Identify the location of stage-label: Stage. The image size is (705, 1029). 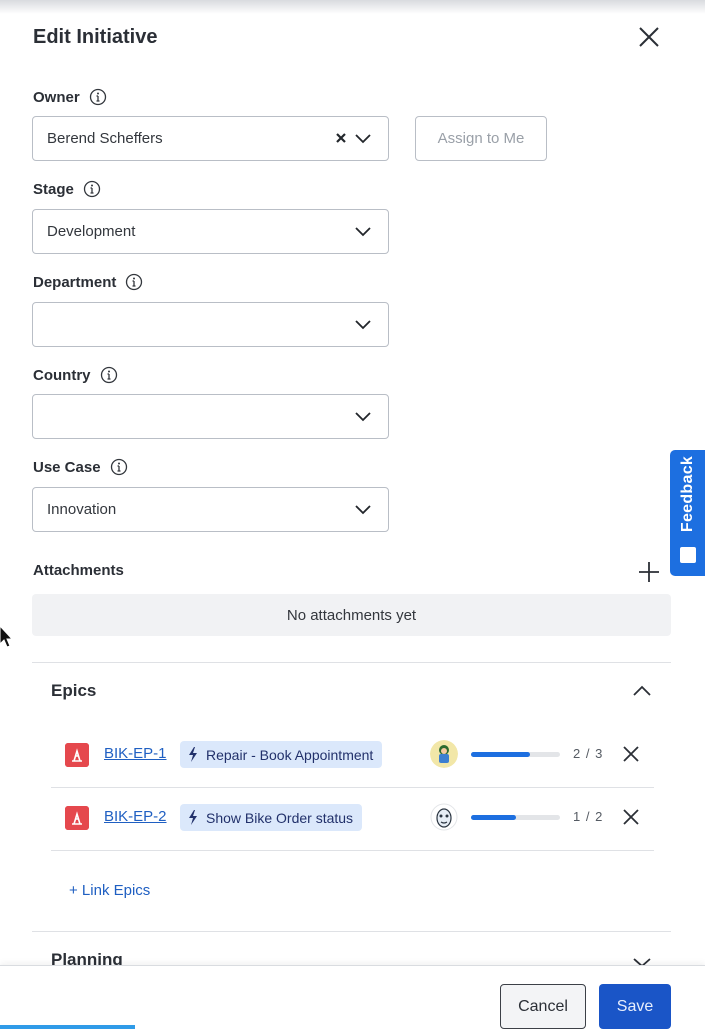
(67, 189).